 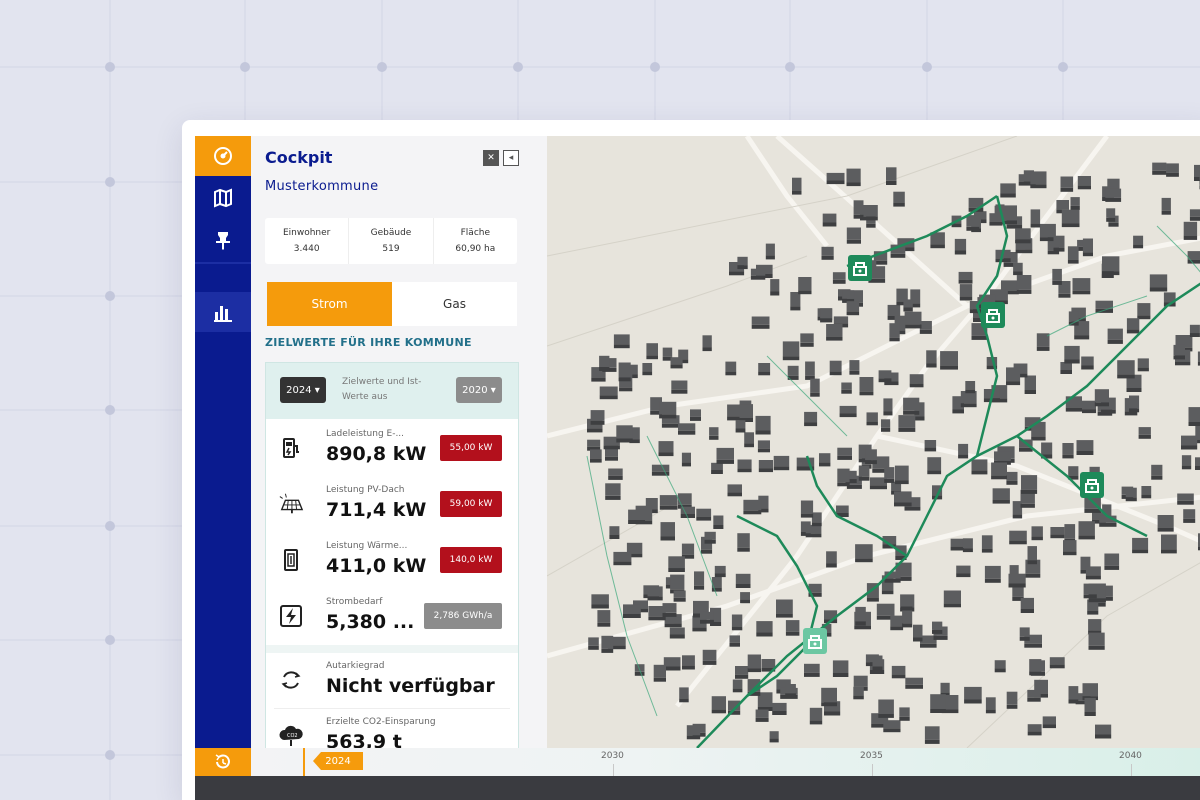 I want to click on panel-title: Cockpit, so click(x=299, y=157).